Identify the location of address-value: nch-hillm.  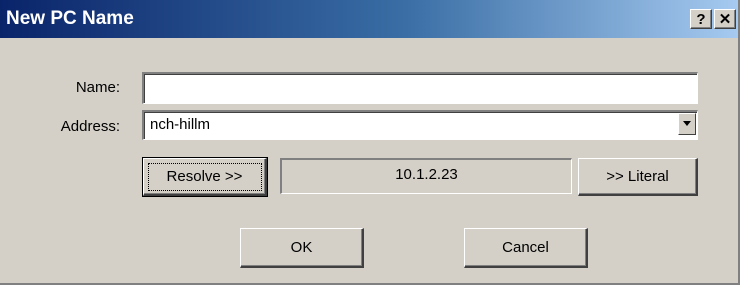
(180, 124).